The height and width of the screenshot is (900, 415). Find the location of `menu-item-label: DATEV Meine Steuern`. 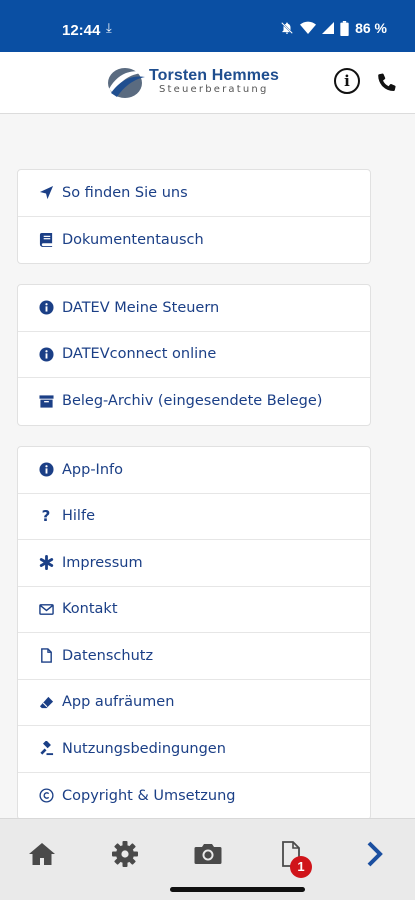

menu-item-label: DATEV Meine Steuern is located at coordinates (141, 307).